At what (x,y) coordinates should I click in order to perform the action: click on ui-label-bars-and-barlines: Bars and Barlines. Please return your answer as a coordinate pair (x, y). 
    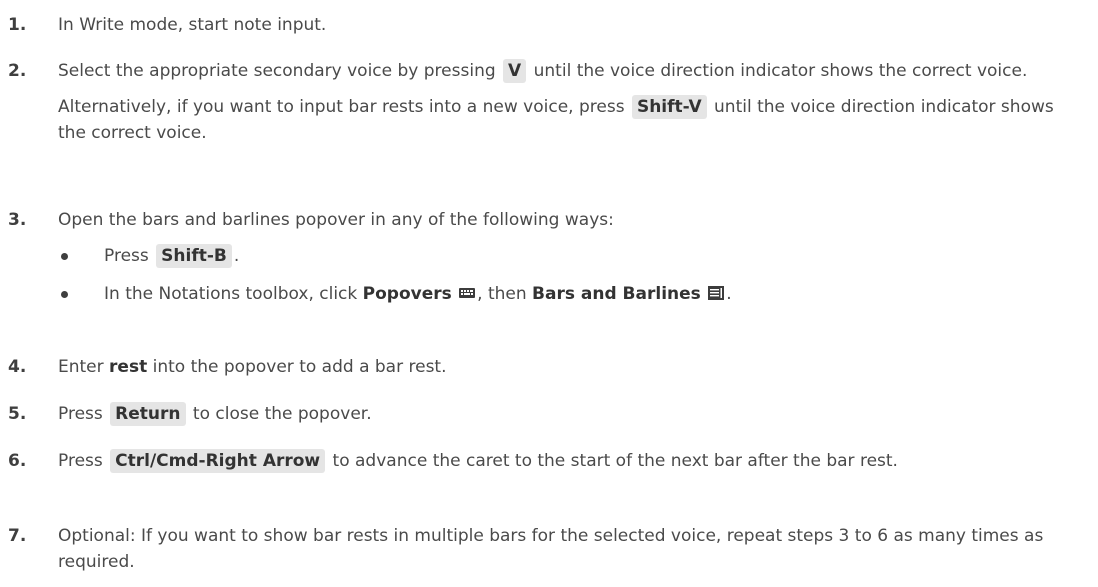
    Looking at the image, I should click on (616, 294).